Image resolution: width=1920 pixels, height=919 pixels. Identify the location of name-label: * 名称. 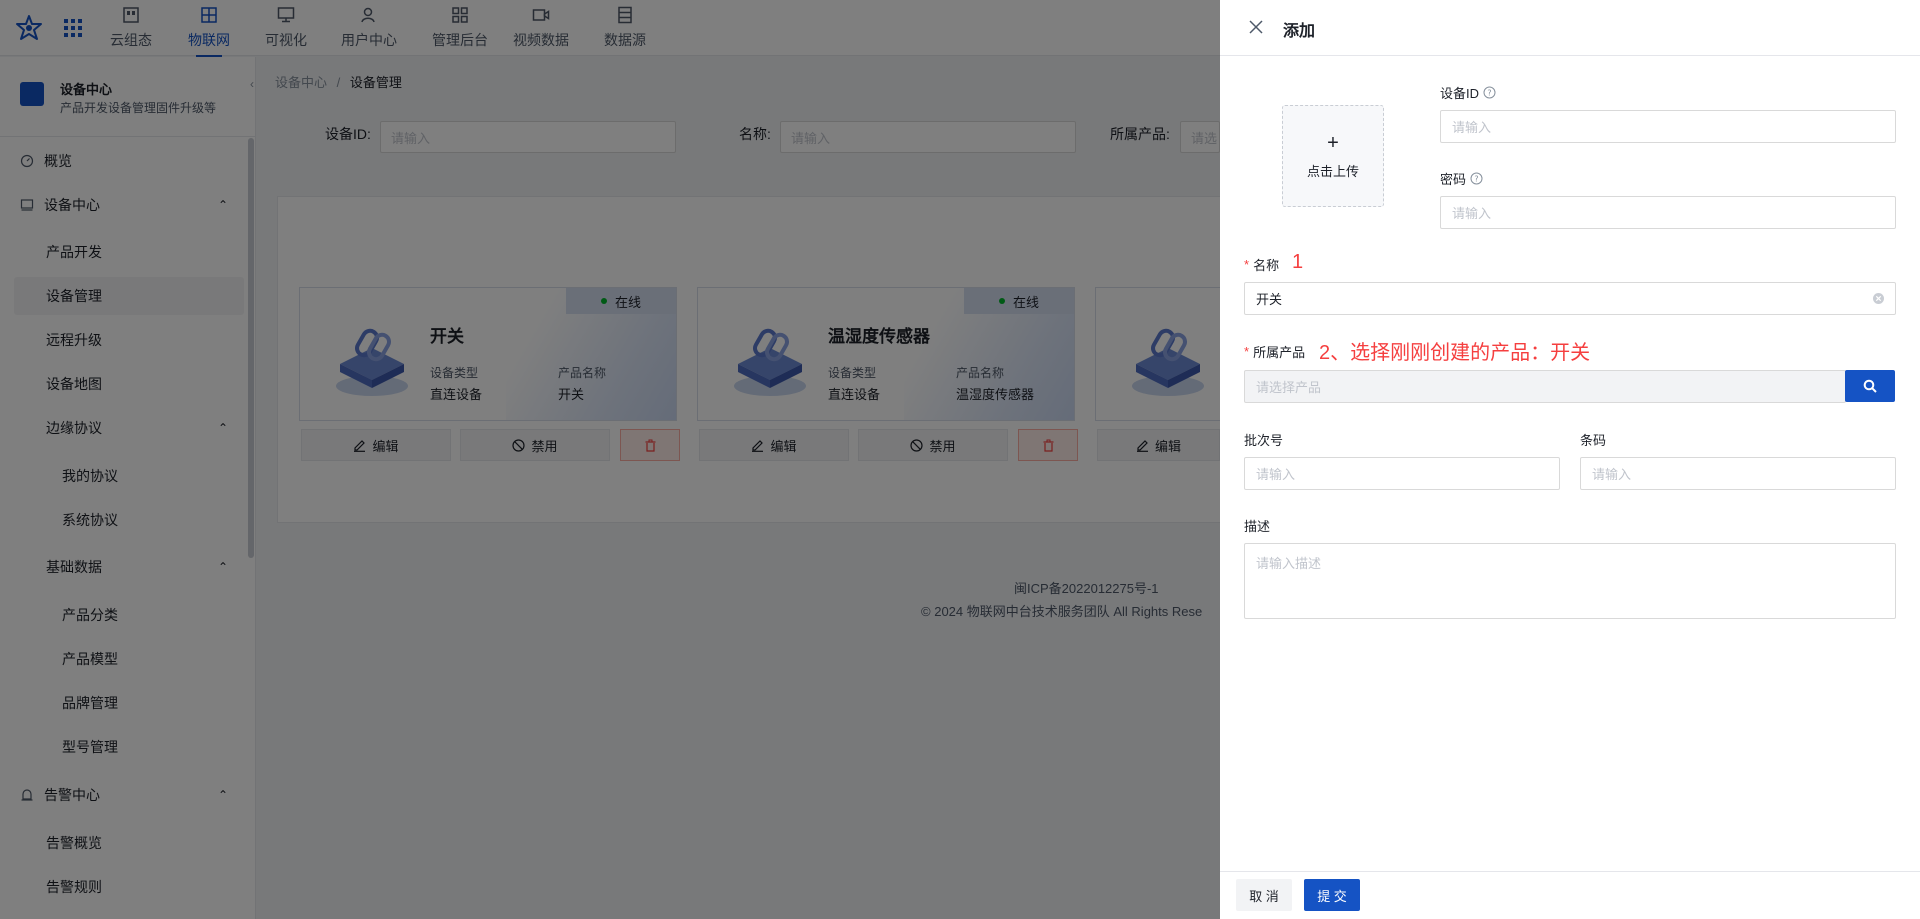
(1261, 264).